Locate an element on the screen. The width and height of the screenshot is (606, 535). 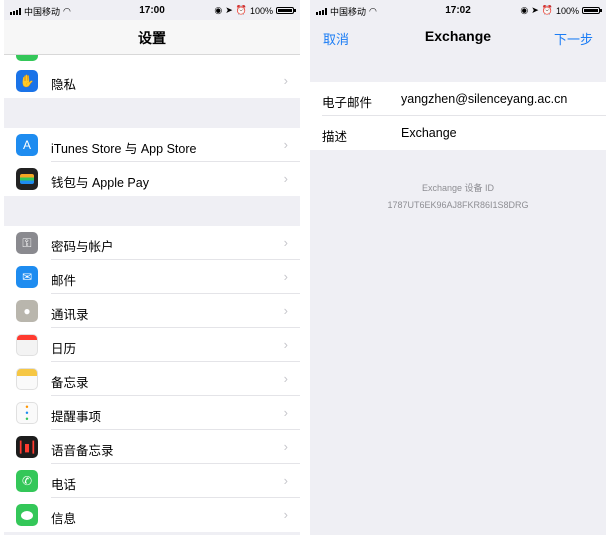
item-label: 邮件 is located at coordinates (64, 281).